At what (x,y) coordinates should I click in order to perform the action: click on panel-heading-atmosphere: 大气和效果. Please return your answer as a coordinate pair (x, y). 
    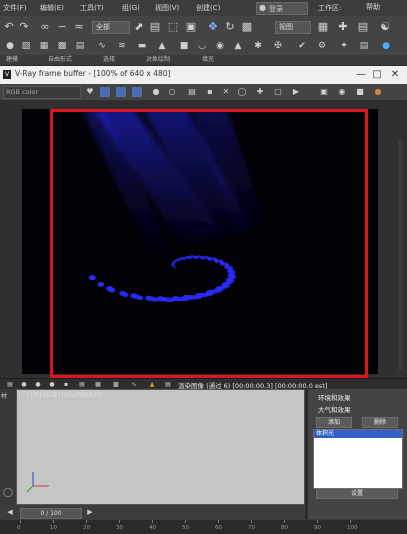
    Looking at the image, I should click on (334, 409).